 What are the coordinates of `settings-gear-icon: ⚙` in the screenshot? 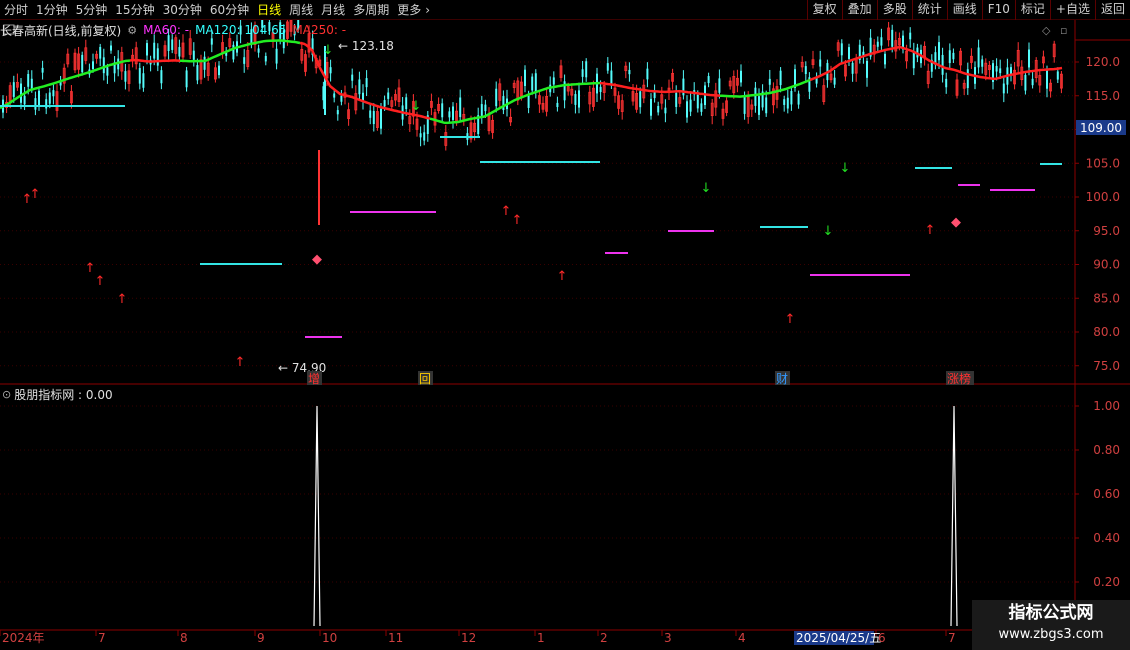 It's located at (132, 30).